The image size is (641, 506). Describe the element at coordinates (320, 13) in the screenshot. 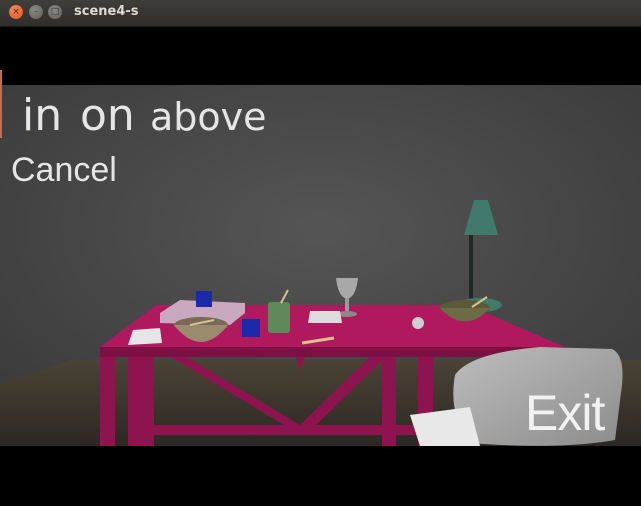

I see `window-titlebar: × – □ scene4-s` at that location.